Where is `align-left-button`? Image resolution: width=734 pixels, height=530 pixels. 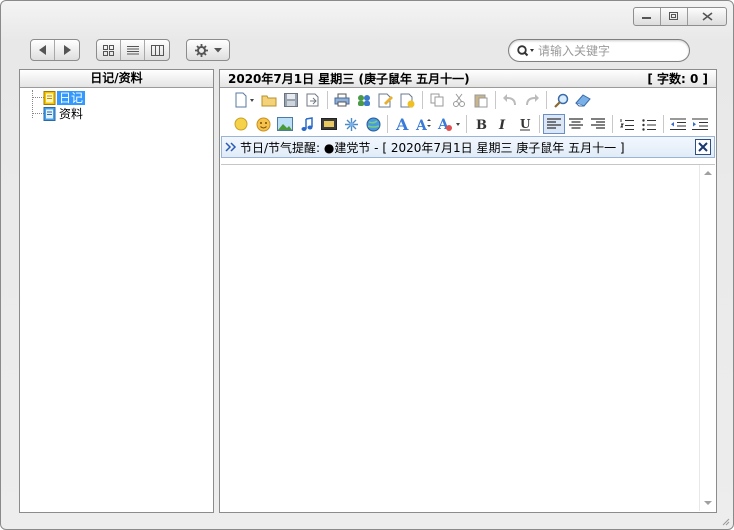 align-left-button is located at coordinates (554, 124).